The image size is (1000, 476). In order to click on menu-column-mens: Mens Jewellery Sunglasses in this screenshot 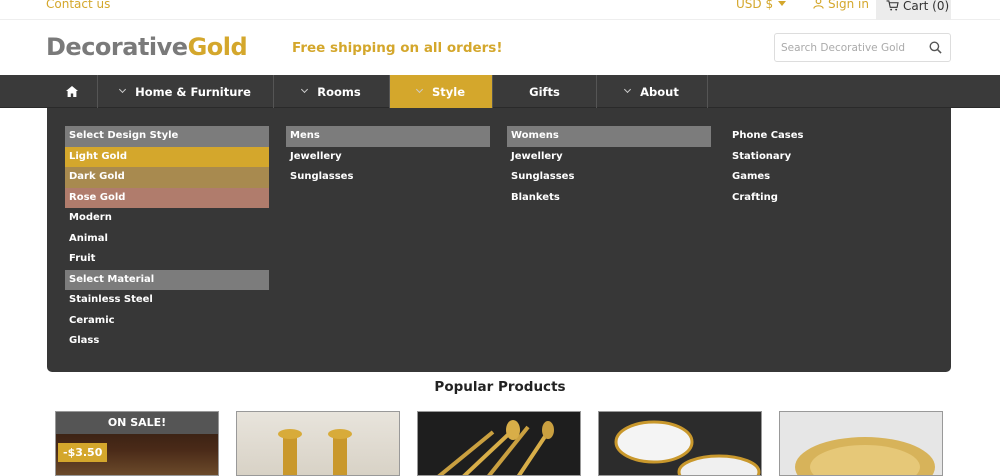, I will do `click(388, 157)`.